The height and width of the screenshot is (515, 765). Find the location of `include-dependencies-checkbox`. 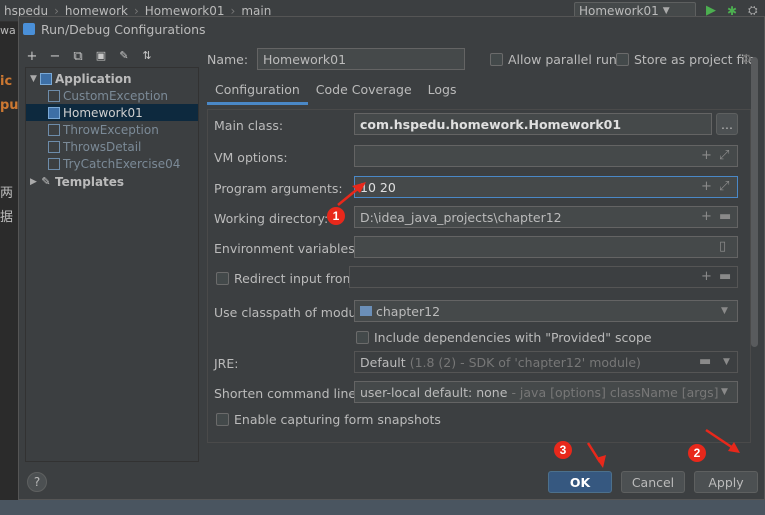

include-dependencies-checkbox is located at coordinates (362, 337).